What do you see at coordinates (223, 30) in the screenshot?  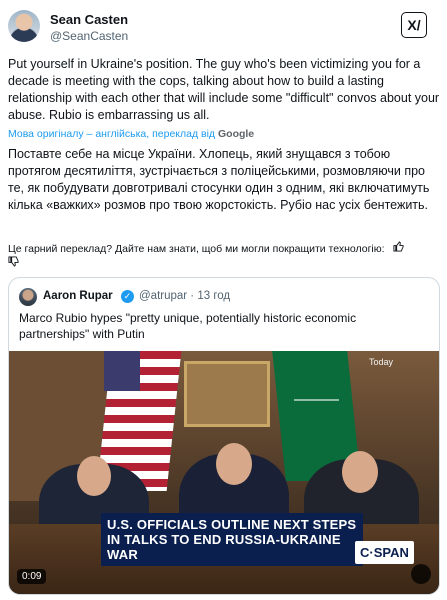 I see `tweet-header: Sean Casten @SeanCasten X/` at bounding box center [223, 30].